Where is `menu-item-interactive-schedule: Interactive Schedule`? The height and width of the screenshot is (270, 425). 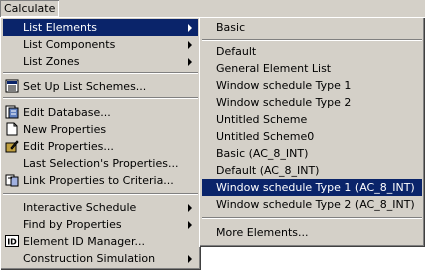 menu-item-interactive-schedule: Interactive Schedule is located at coordinates (100, 207).